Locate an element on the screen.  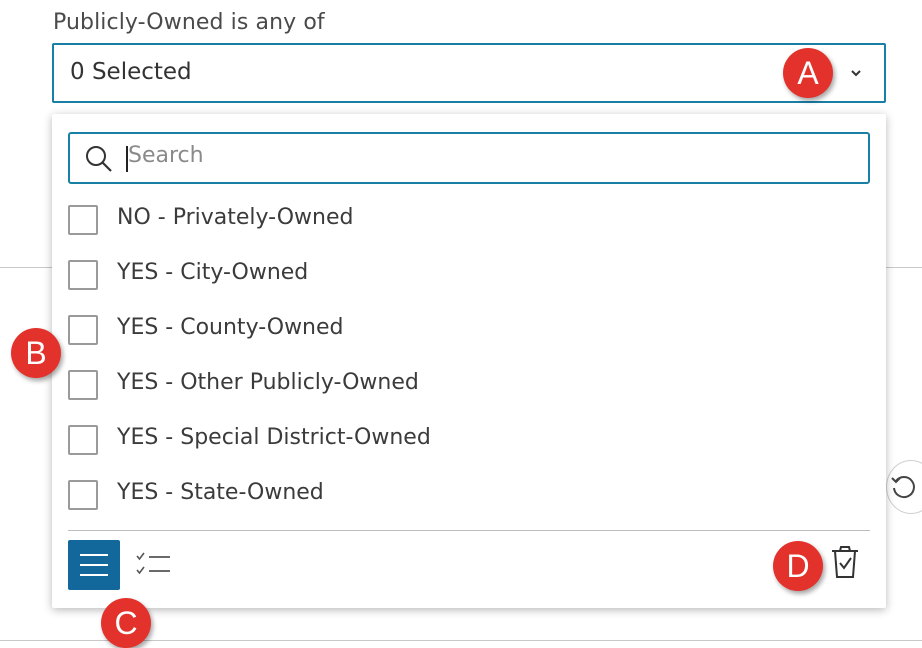
checklist-icon is located at coordinates (154, 565).